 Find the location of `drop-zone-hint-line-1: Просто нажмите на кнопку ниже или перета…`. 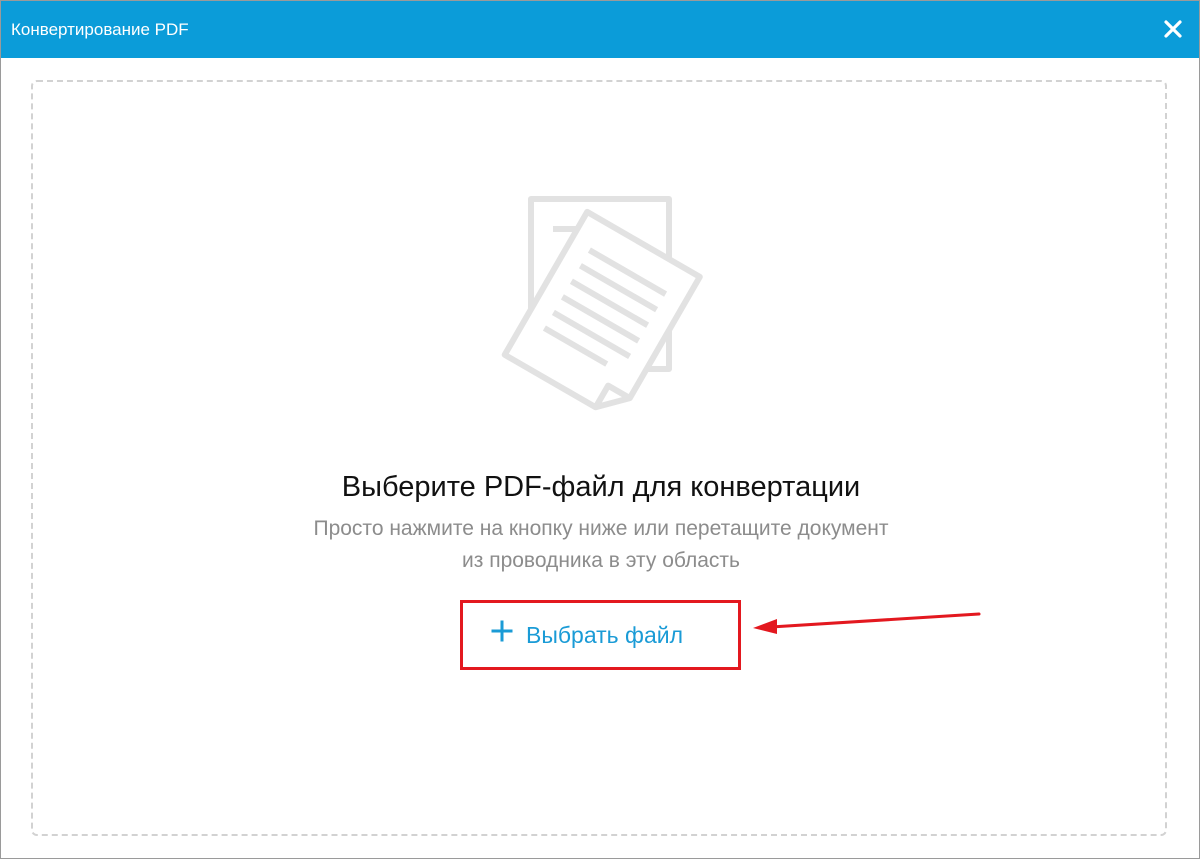

drop-zone-hint-line-1: Просто нажмите на кнопку ниже или перета… is located at coordinates (601, 528).